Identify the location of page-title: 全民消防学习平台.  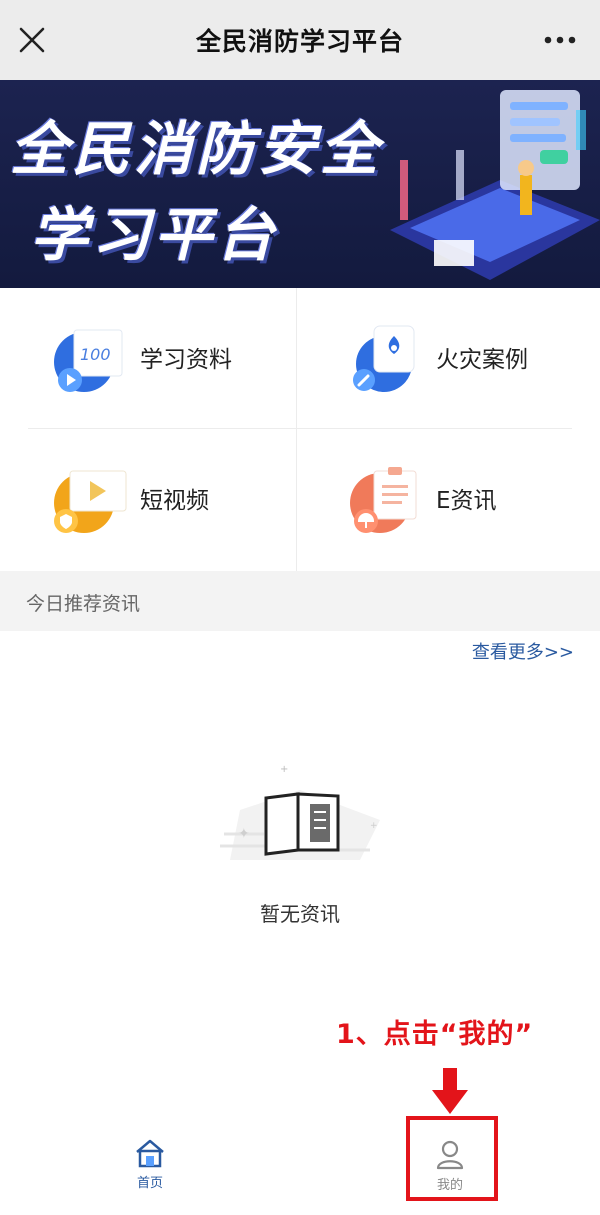
(299, 41).